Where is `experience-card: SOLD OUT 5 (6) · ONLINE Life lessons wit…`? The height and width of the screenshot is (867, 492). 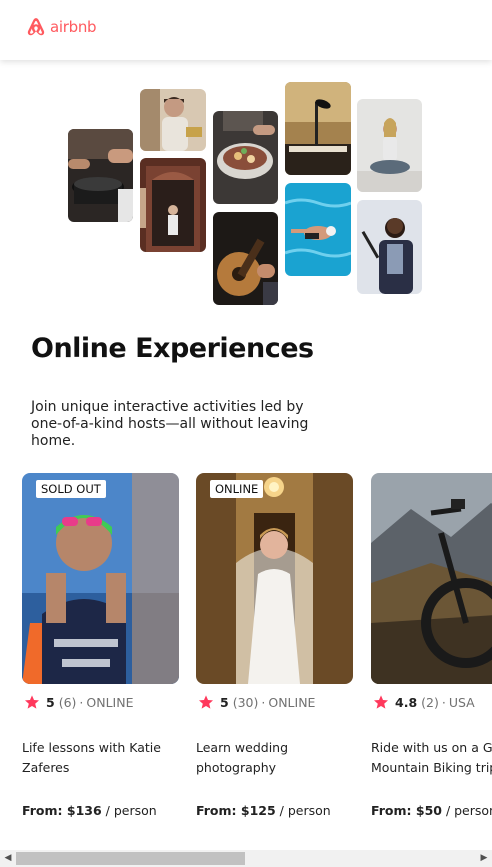 experience-card: SOLD OUT 5 (6) · ONLINE Life lessons wit… is located at coordinates (100, 645).